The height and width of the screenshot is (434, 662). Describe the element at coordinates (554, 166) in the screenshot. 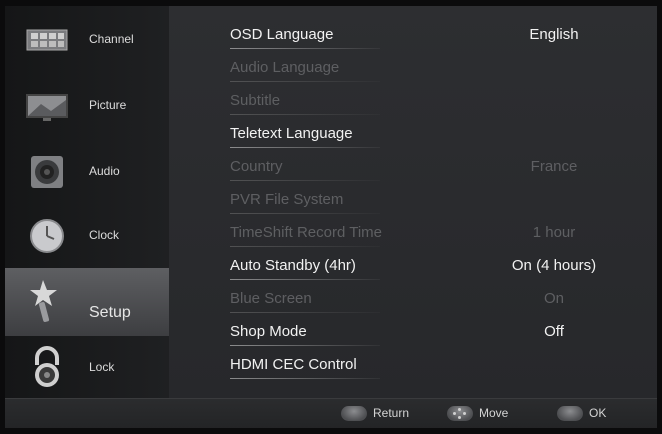

I see `row-value: France` at that location.